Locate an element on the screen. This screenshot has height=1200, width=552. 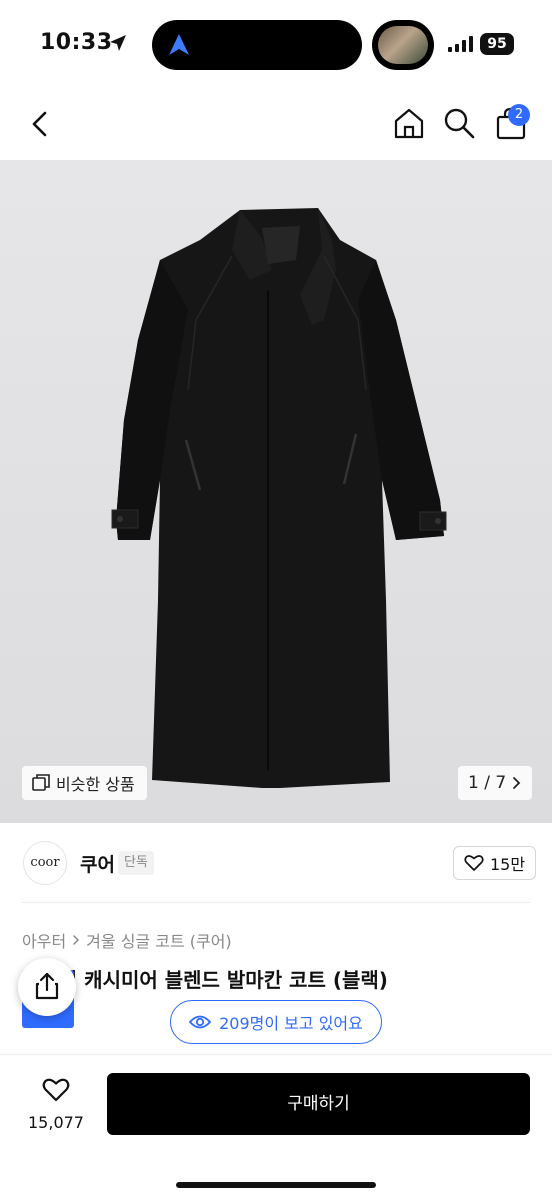
navigation-arrow-icon is located at coordinates (179, 44).